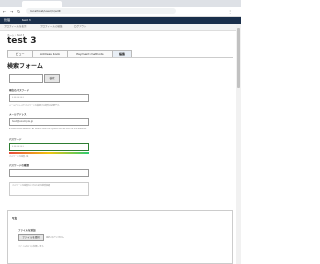 The image size is (320, 264). I want to click on current-password-field: ••••••••, so click(49, 98).